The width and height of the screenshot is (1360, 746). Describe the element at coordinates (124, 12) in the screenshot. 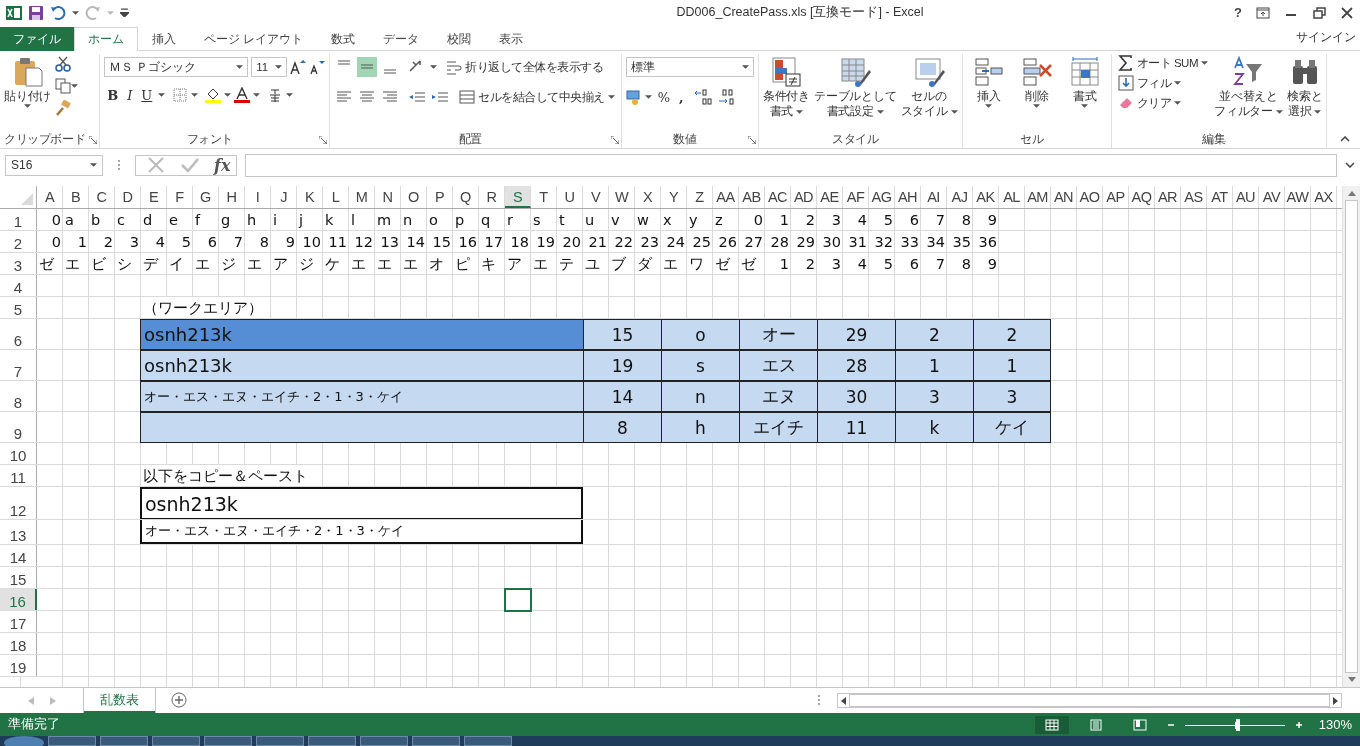

I see `customize-icon` at that location.